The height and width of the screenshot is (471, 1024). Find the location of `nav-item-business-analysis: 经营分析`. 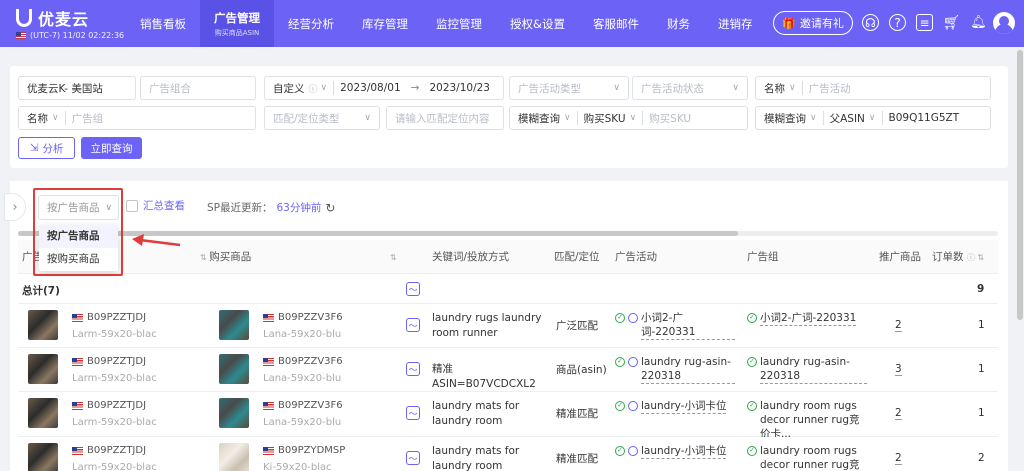

nav-item-business-analysis: 经营分析 is located at coordinates (311, 23).